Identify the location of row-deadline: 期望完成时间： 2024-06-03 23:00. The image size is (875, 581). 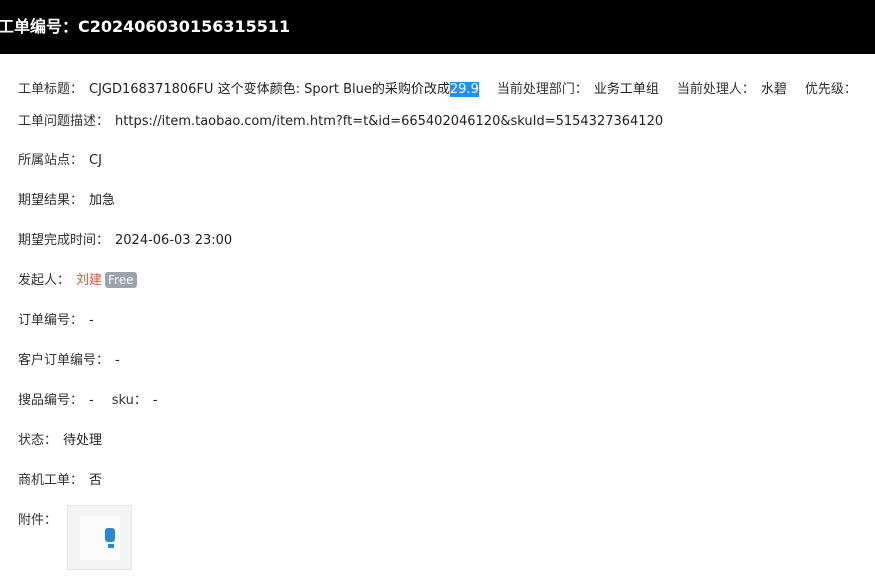
(125, 241).